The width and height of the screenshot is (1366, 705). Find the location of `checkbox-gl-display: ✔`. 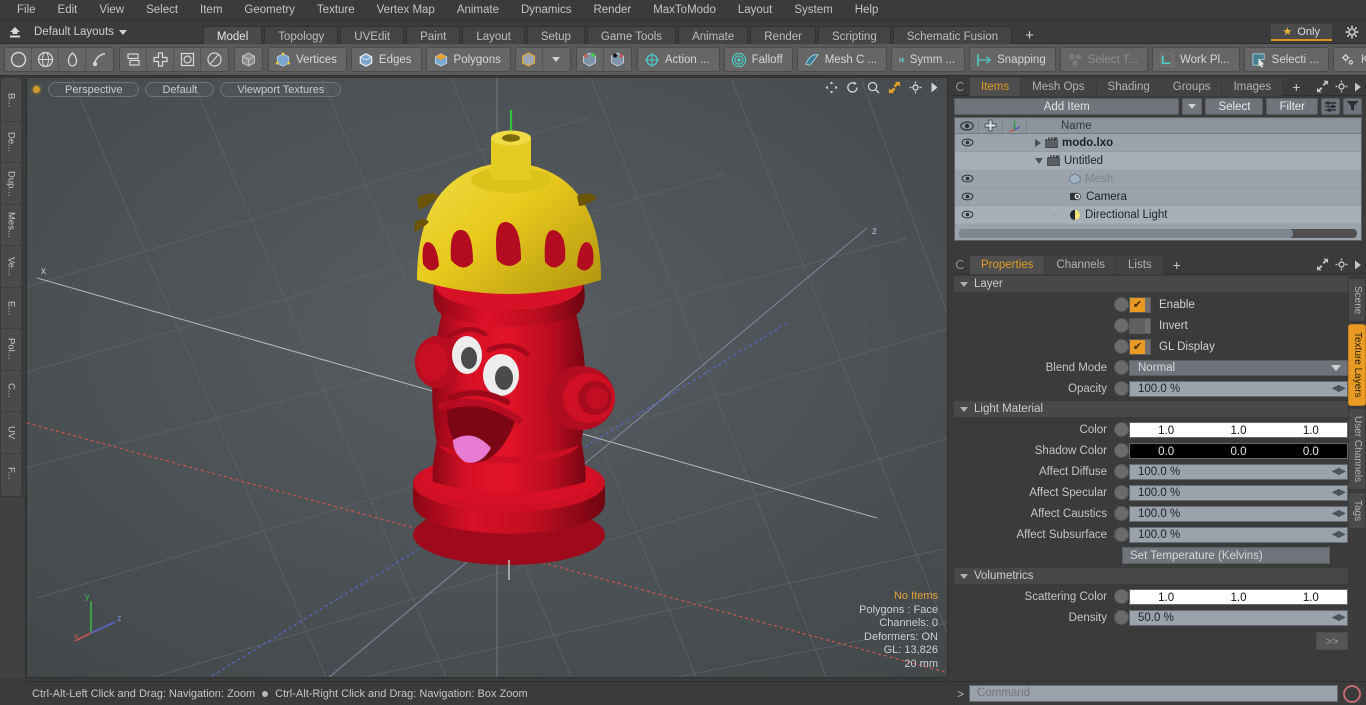

checkbox-gl-display: ✔ is located at coordinates (1140, 346).